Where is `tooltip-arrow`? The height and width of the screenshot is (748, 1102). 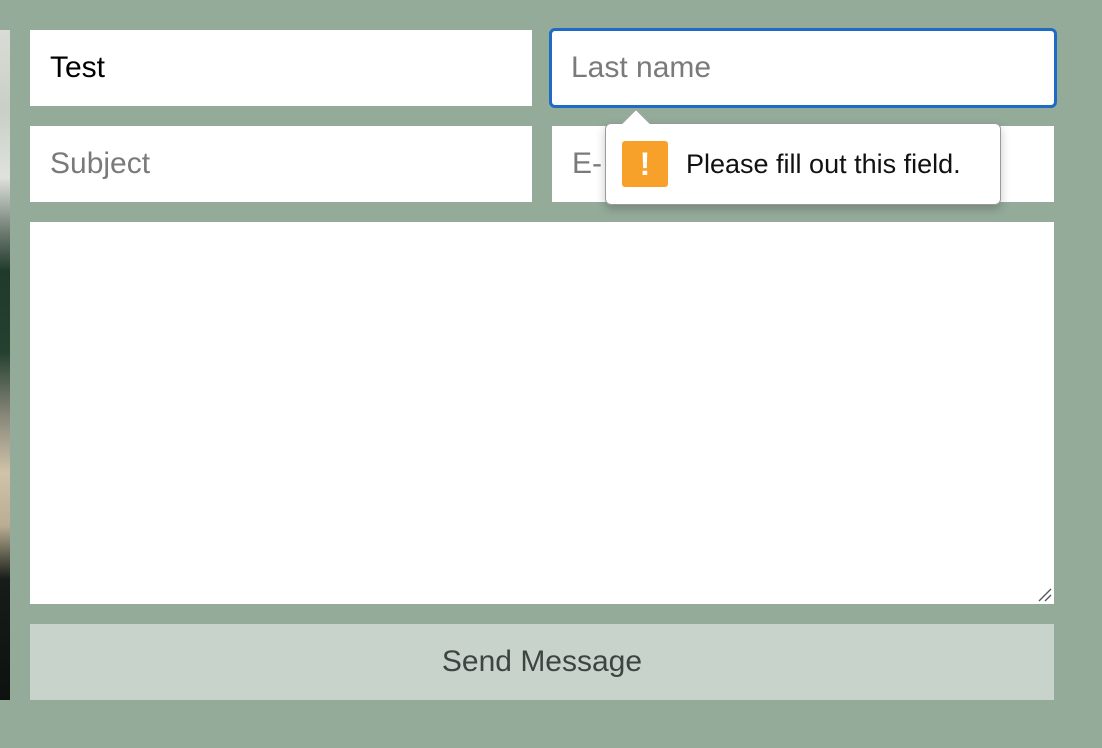
tooltip-arrow is located at coordinates (636, 123).